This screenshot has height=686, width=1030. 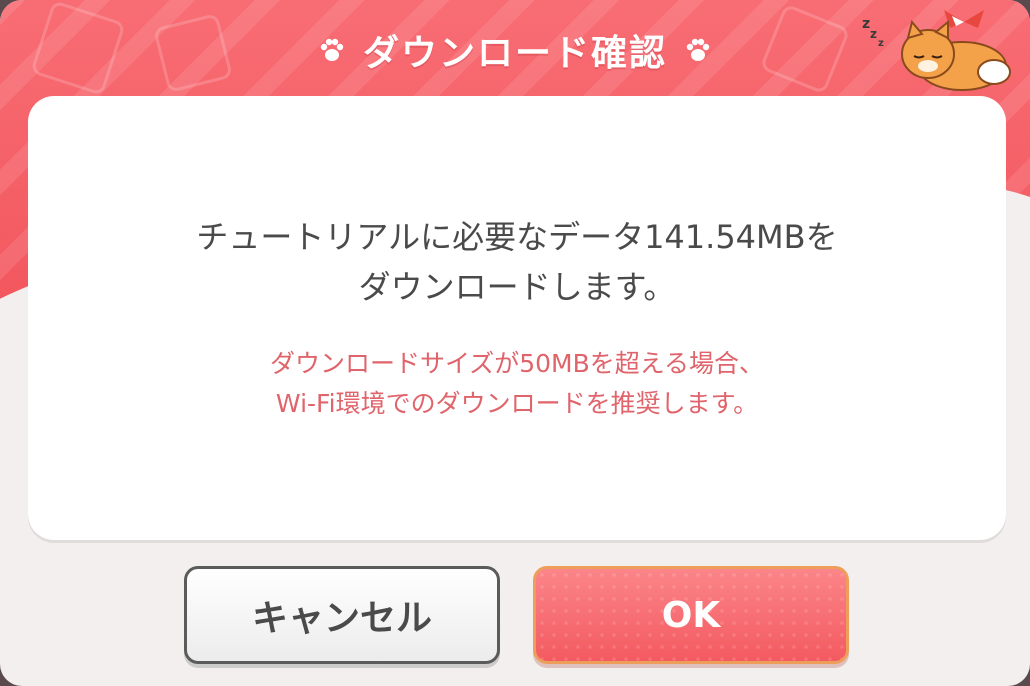 What do you see at coordinates (517, 237) in the screenshot?
I see `download-message-line: チュートリアルに必要なデータ141.54MBを` at bounding box center [517, 237].